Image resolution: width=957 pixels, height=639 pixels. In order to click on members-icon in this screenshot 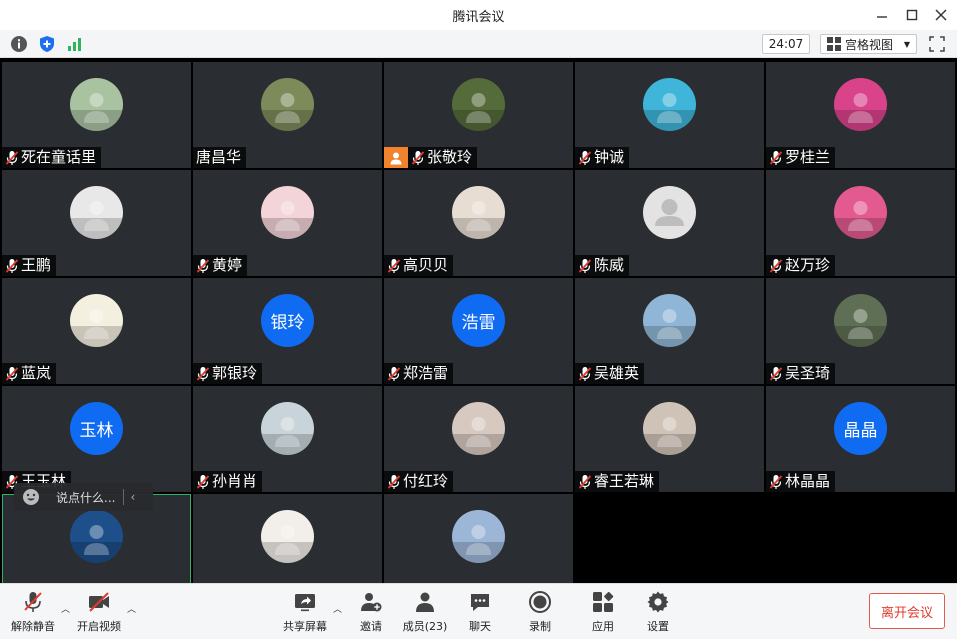, I will do `click(425, 602)`.